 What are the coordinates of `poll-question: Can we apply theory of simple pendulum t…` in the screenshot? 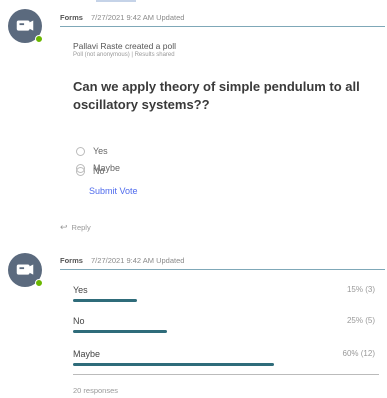 It's located at (216, 95).